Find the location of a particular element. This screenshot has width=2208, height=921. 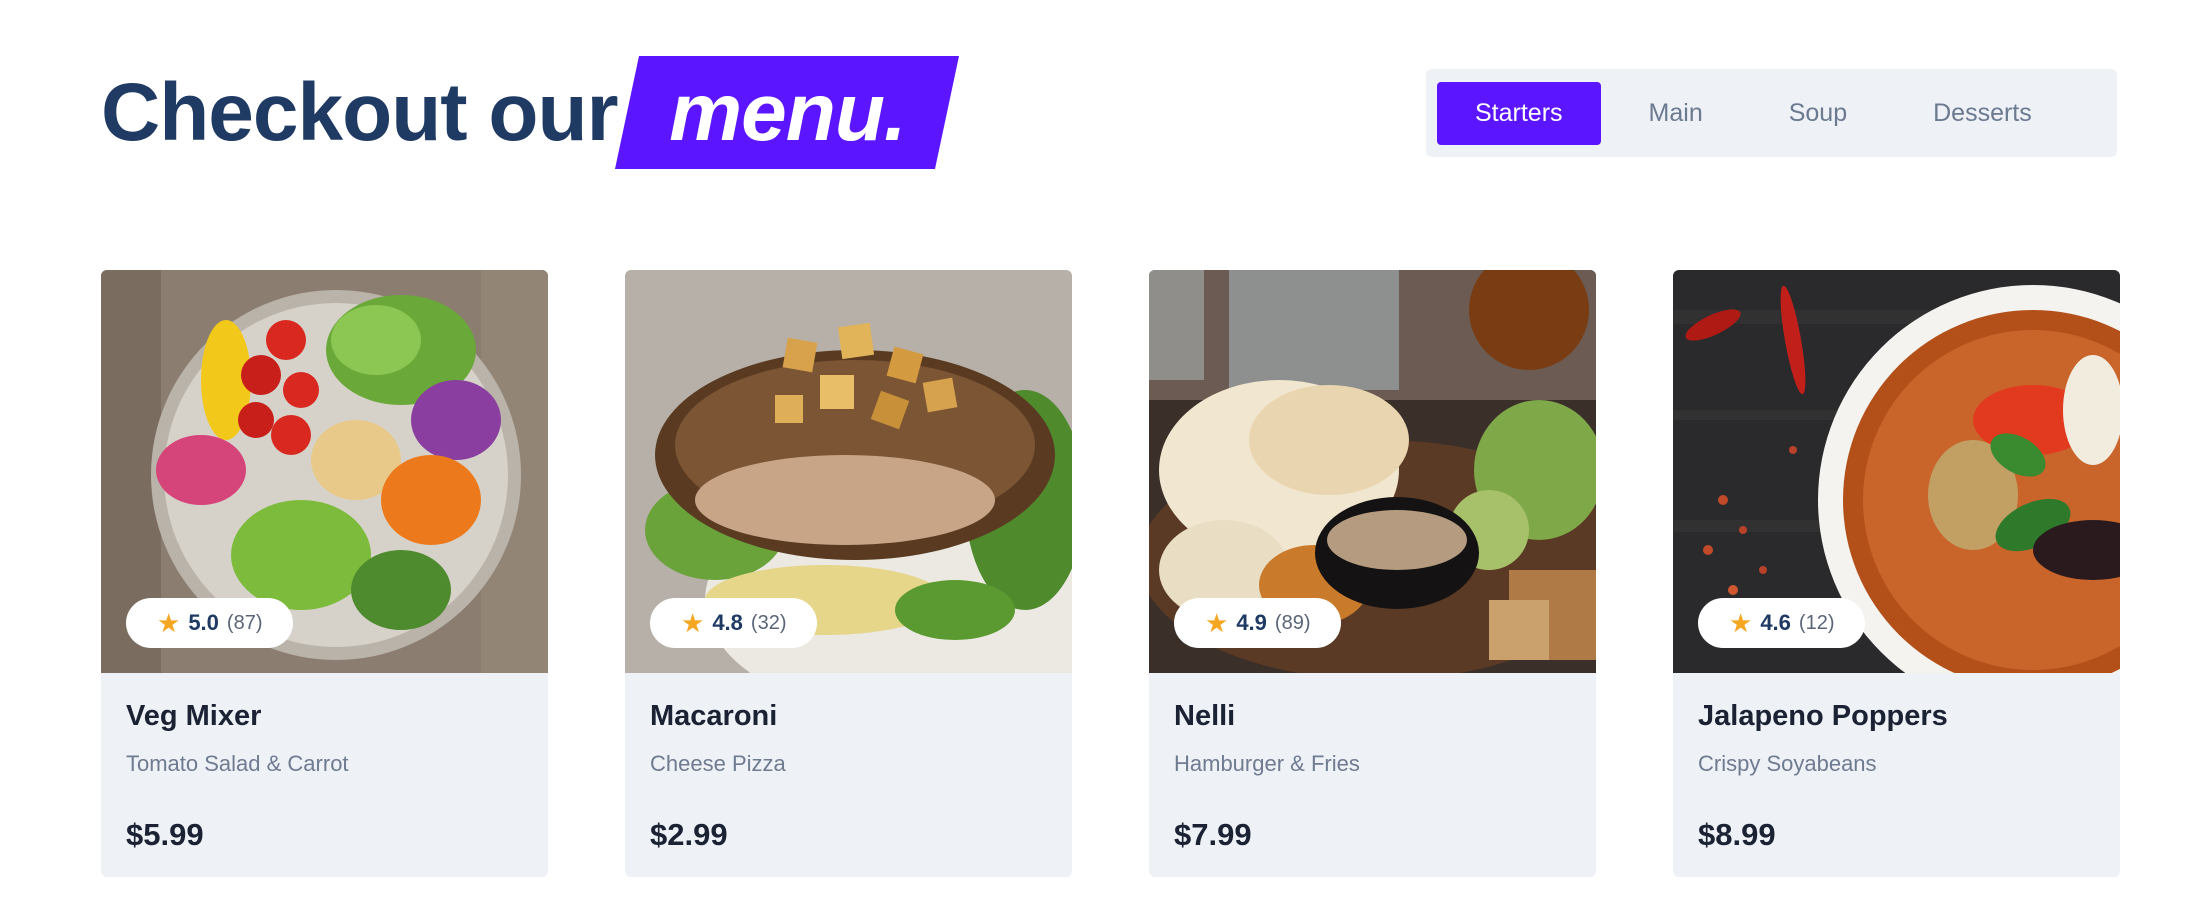

food-image-jalapeno-poppers: ★ 4.6 (12) is located at coordinates (1896, 471).